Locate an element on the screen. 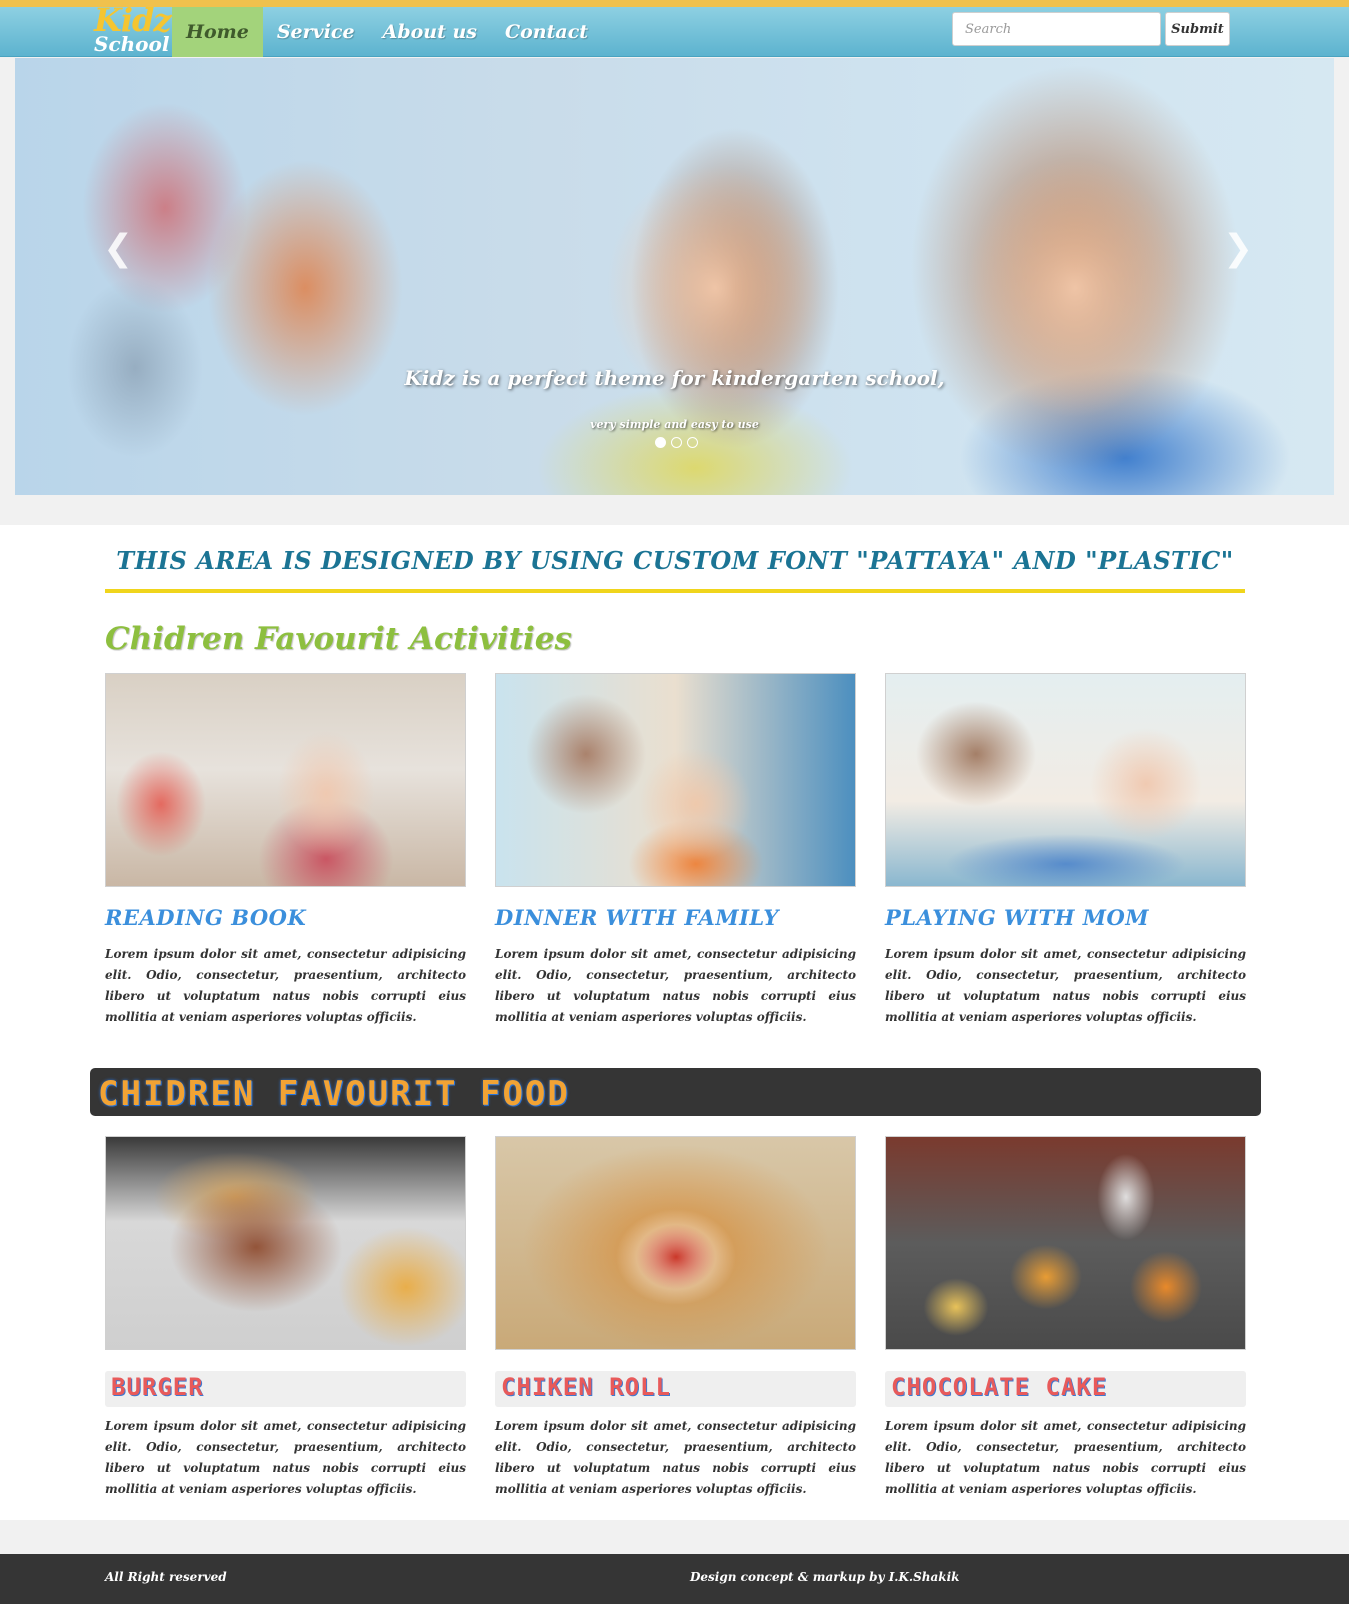 The height and width of the screenshot is (1604, 1349). footer-band is located at coordinates (674, 1538).